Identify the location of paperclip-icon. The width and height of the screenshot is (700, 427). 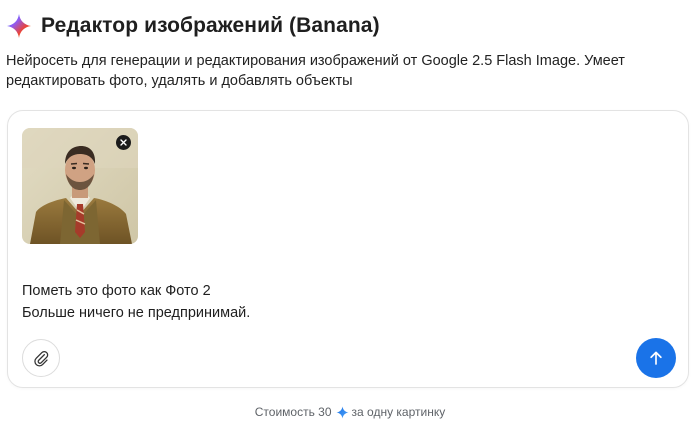
(41, 358).